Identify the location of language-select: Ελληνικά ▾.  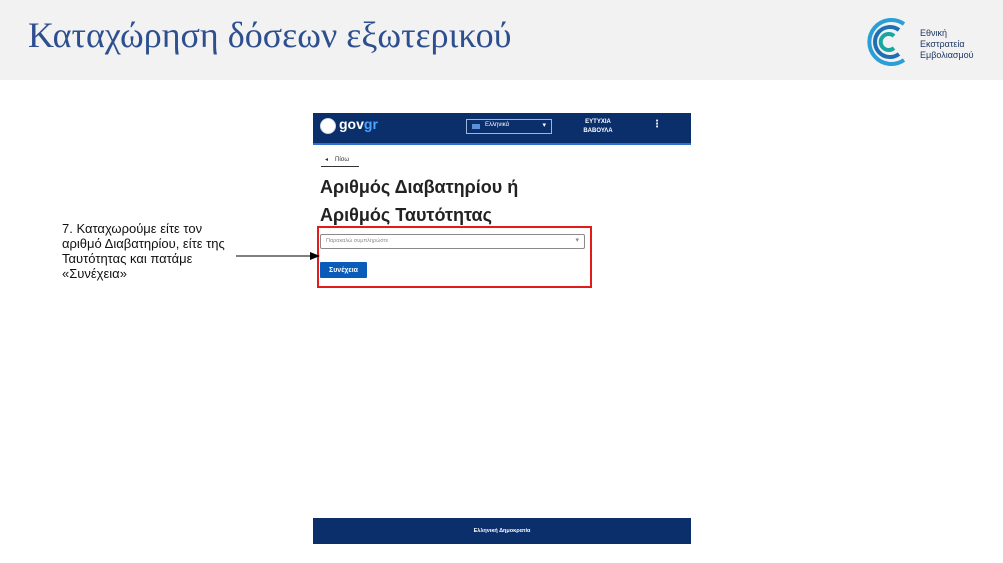
(509, 126).